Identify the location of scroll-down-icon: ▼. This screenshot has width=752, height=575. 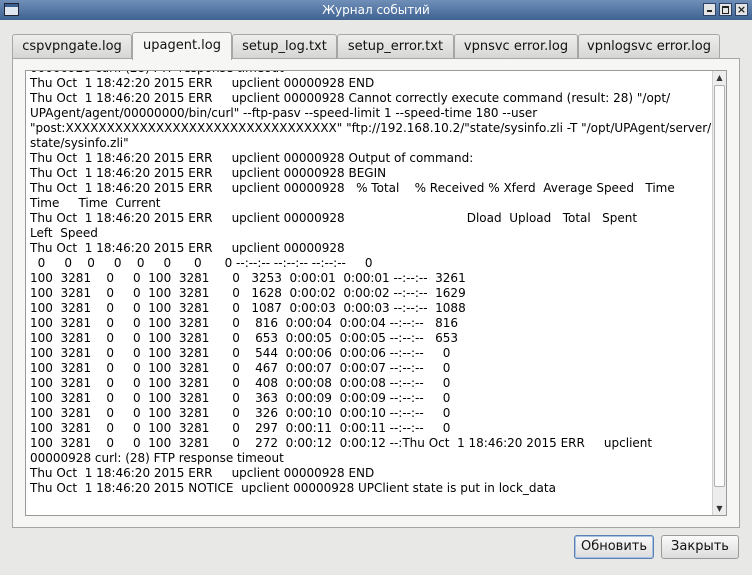
(719, 508).